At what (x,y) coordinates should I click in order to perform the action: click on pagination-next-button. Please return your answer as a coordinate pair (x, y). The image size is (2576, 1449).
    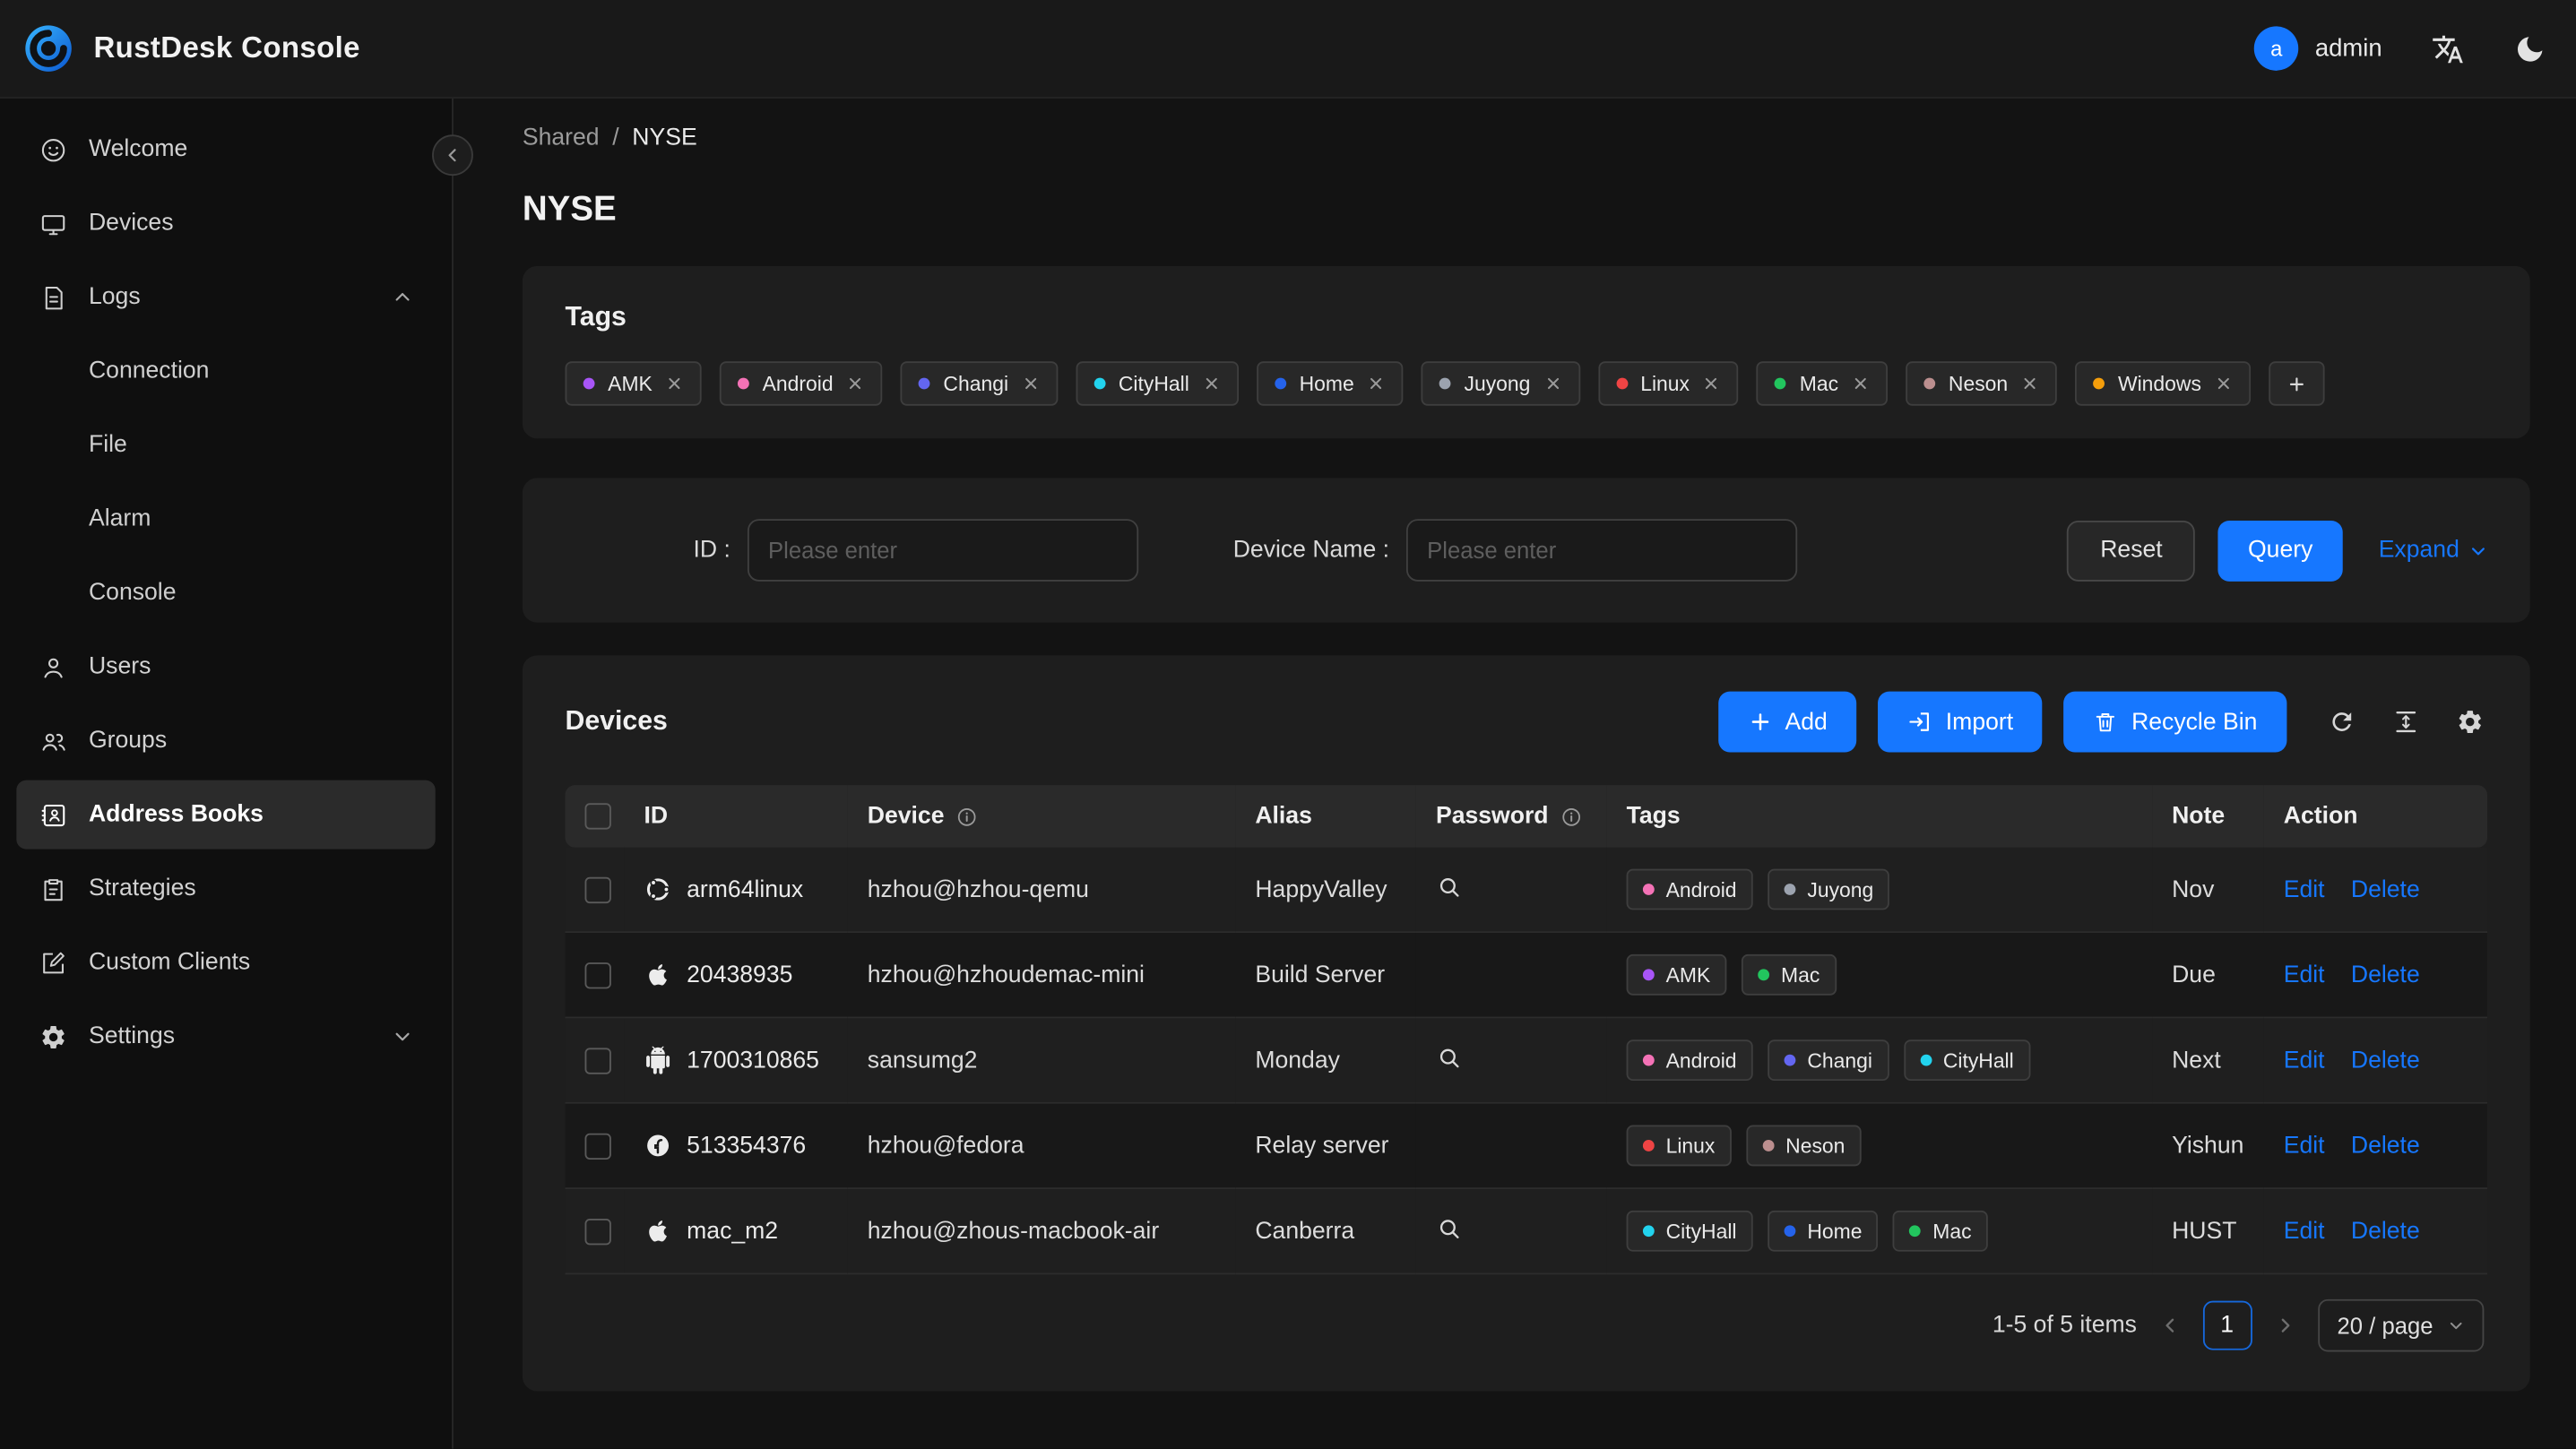
    Looking at the image, I should click on (2285, 1325).